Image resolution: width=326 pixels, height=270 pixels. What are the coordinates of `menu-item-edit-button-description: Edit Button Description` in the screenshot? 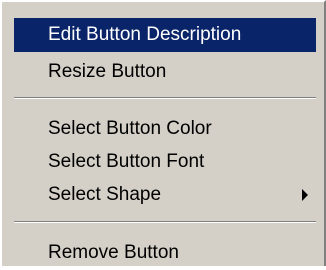 It's located at (165, 35).